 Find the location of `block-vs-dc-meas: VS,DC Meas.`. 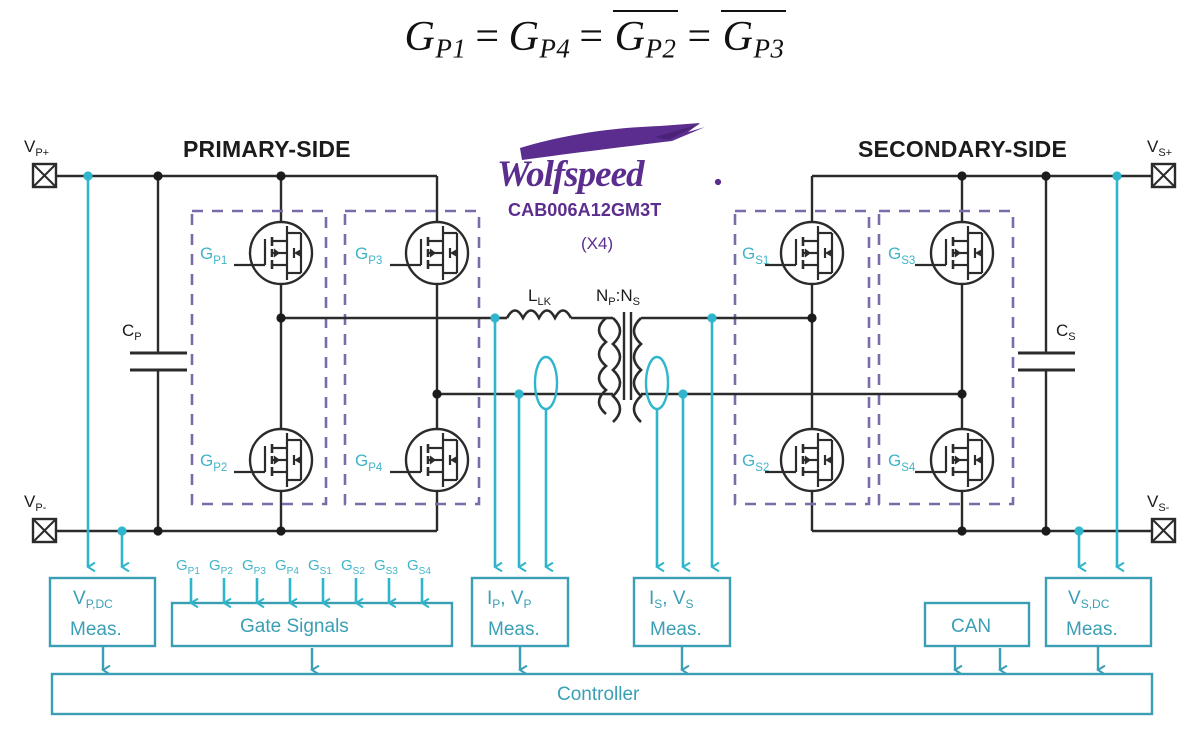

block-vs-dc-meas: VS,DC Meas. is located at coordinates (1098, 612).